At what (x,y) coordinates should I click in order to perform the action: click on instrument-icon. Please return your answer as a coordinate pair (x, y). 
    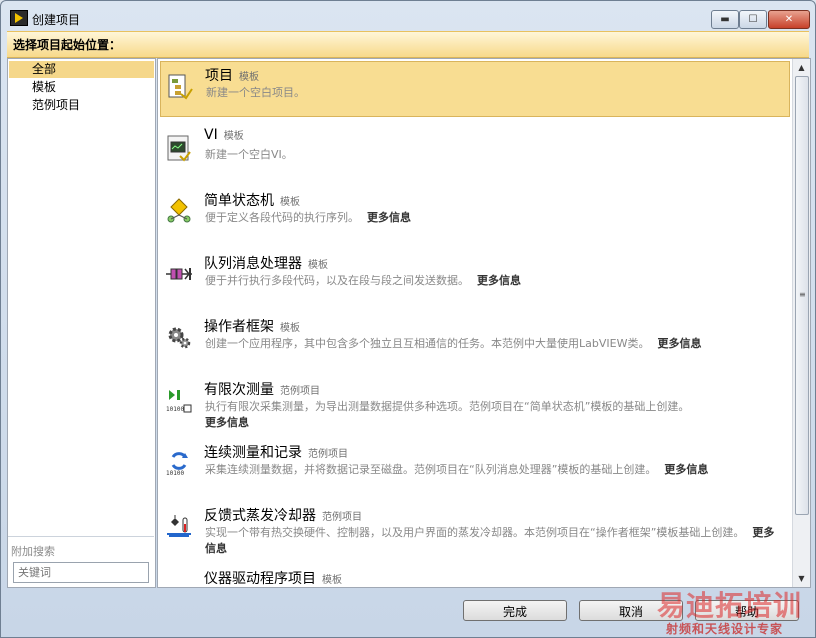
    Looking at the image, I should click on (179, 581).